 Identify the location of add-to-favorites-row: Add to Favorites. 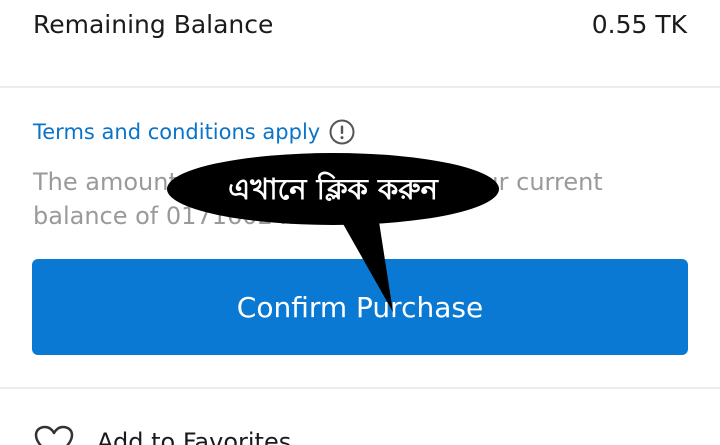
(162, 434).